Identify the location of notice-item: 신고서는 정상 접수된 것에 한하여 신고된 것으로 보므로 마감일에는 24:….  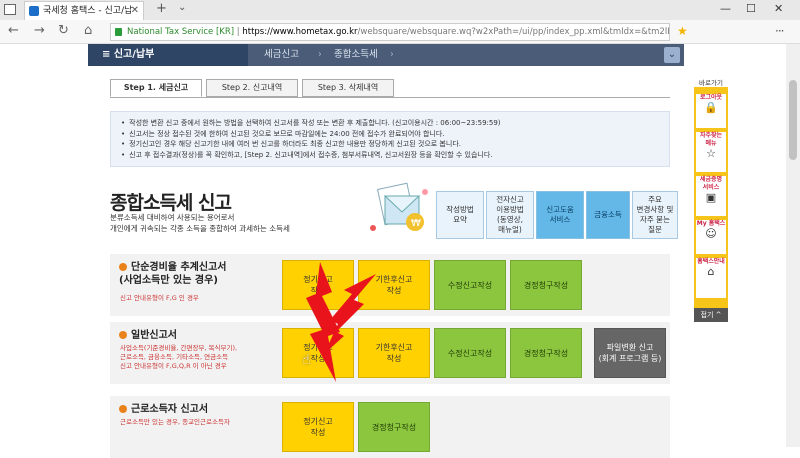
(390, 134).